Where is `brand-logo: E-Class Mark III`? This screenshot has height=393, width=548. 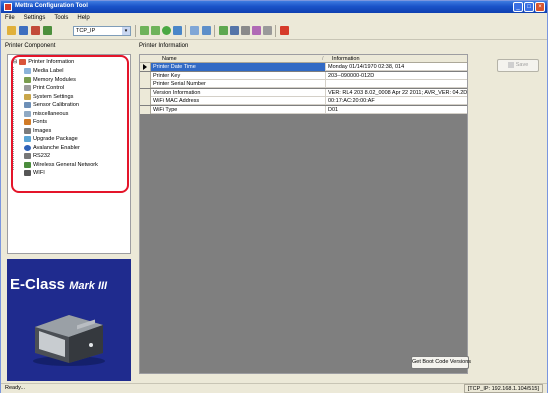
brand-logo: E-Class Mark III is located at coordinates (58, 284).